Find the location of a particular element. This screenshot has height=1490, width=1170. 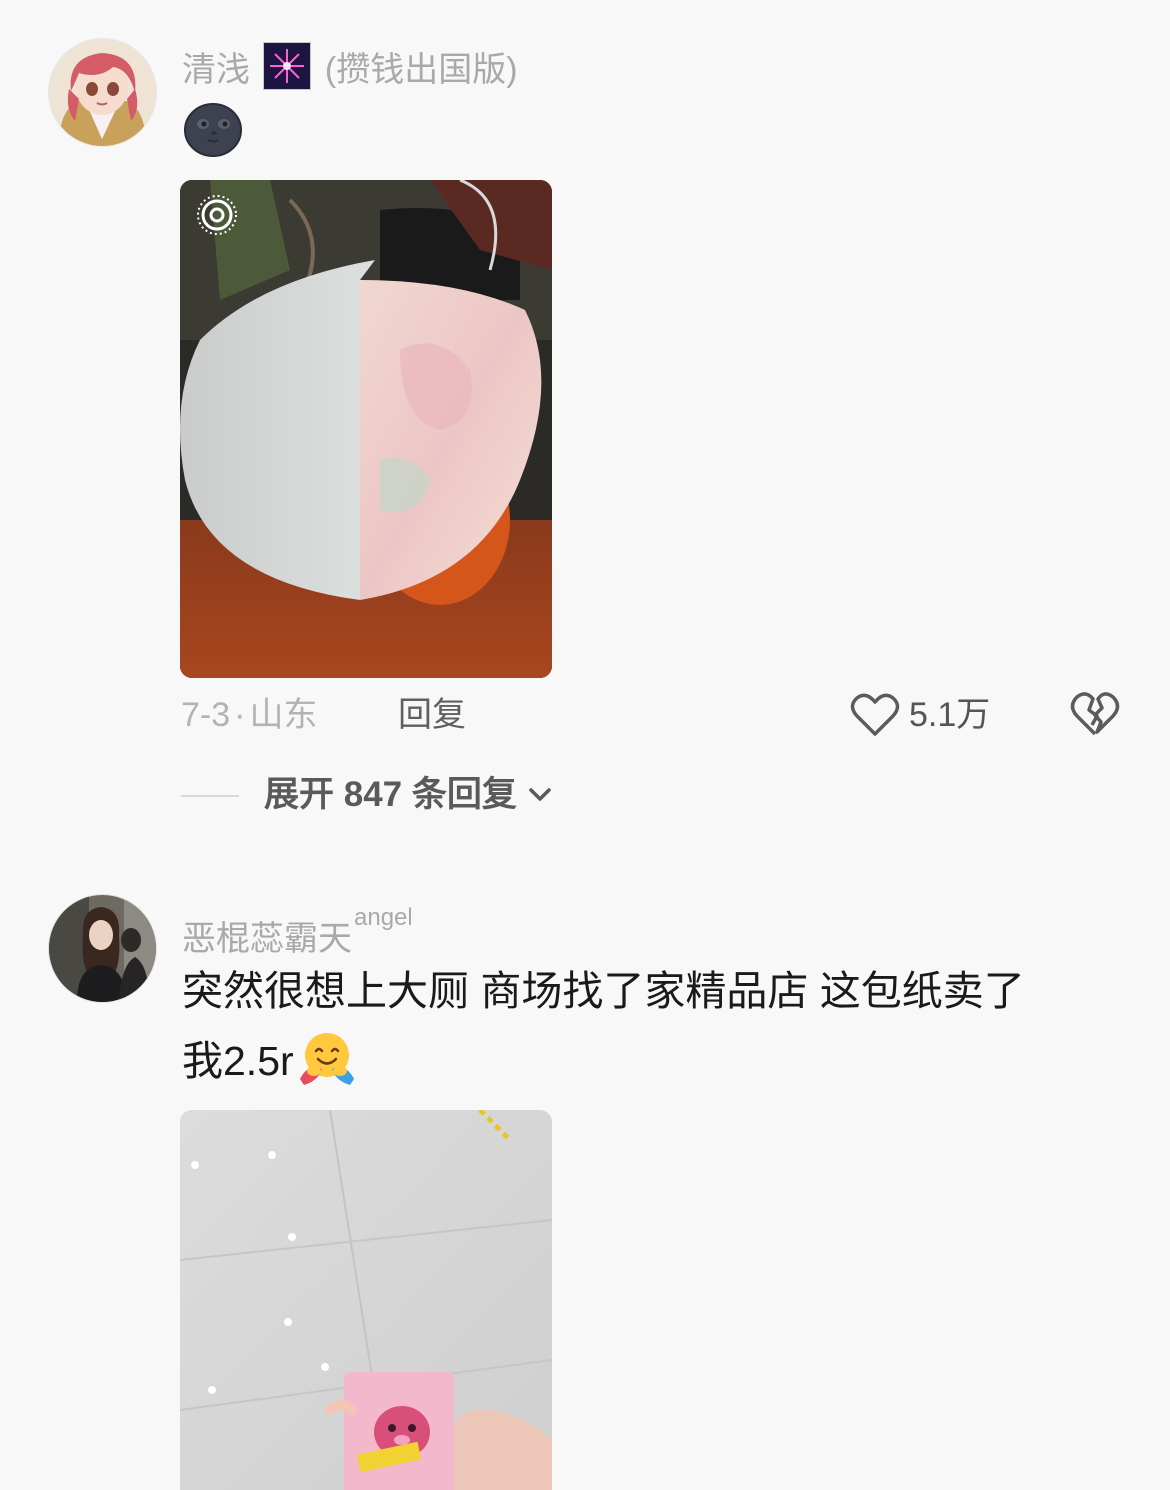

comment-text-line-2-body: 我2.5r is located at coordinates (238, 1061).